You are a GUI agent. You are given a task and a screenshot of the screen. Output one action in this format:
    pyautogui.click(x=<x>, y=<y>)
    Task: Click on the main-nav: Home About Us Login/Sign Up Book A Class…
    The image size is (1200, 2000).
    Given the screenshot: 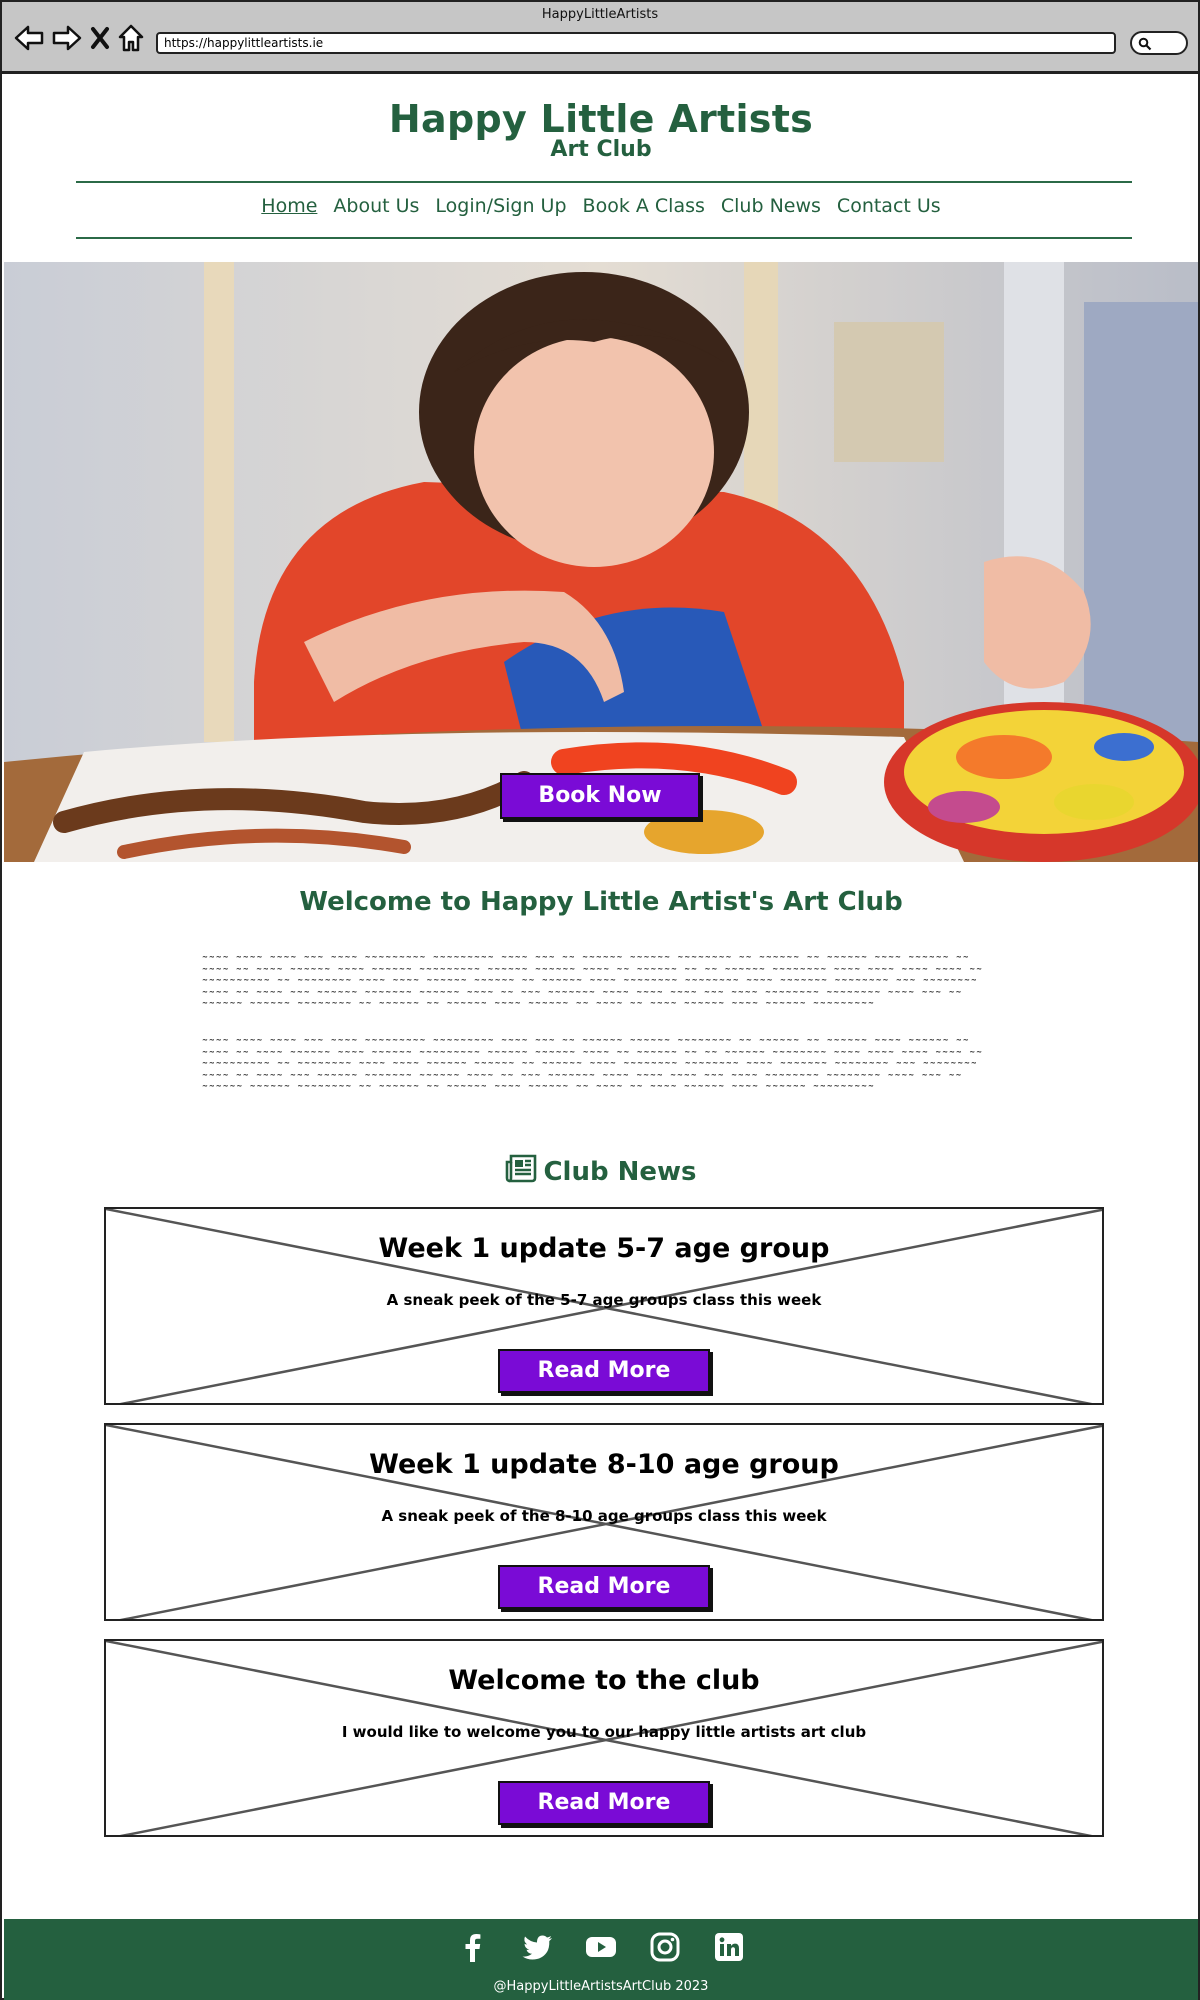 What is the action you would take?
    pyautogui.click(x=601, y=206)
    